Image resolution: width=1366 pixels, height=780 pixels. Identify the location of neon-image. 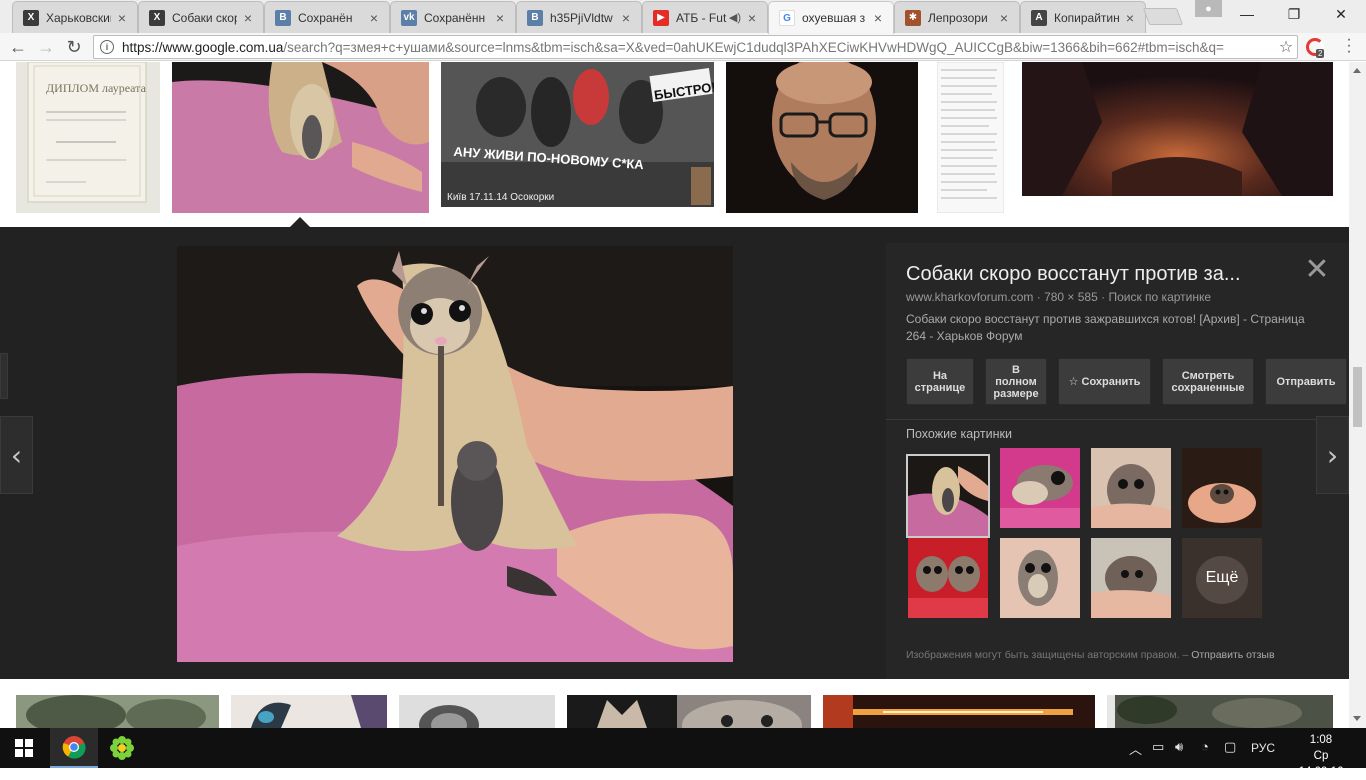
(959, 711).